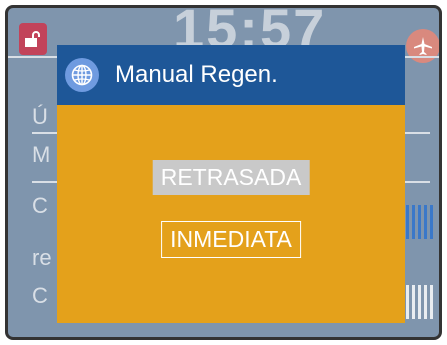 Image resolution: width=447 pixels, height=345 pixels. I want to click on dialog-header: Manual Regen., so click(231, 75).